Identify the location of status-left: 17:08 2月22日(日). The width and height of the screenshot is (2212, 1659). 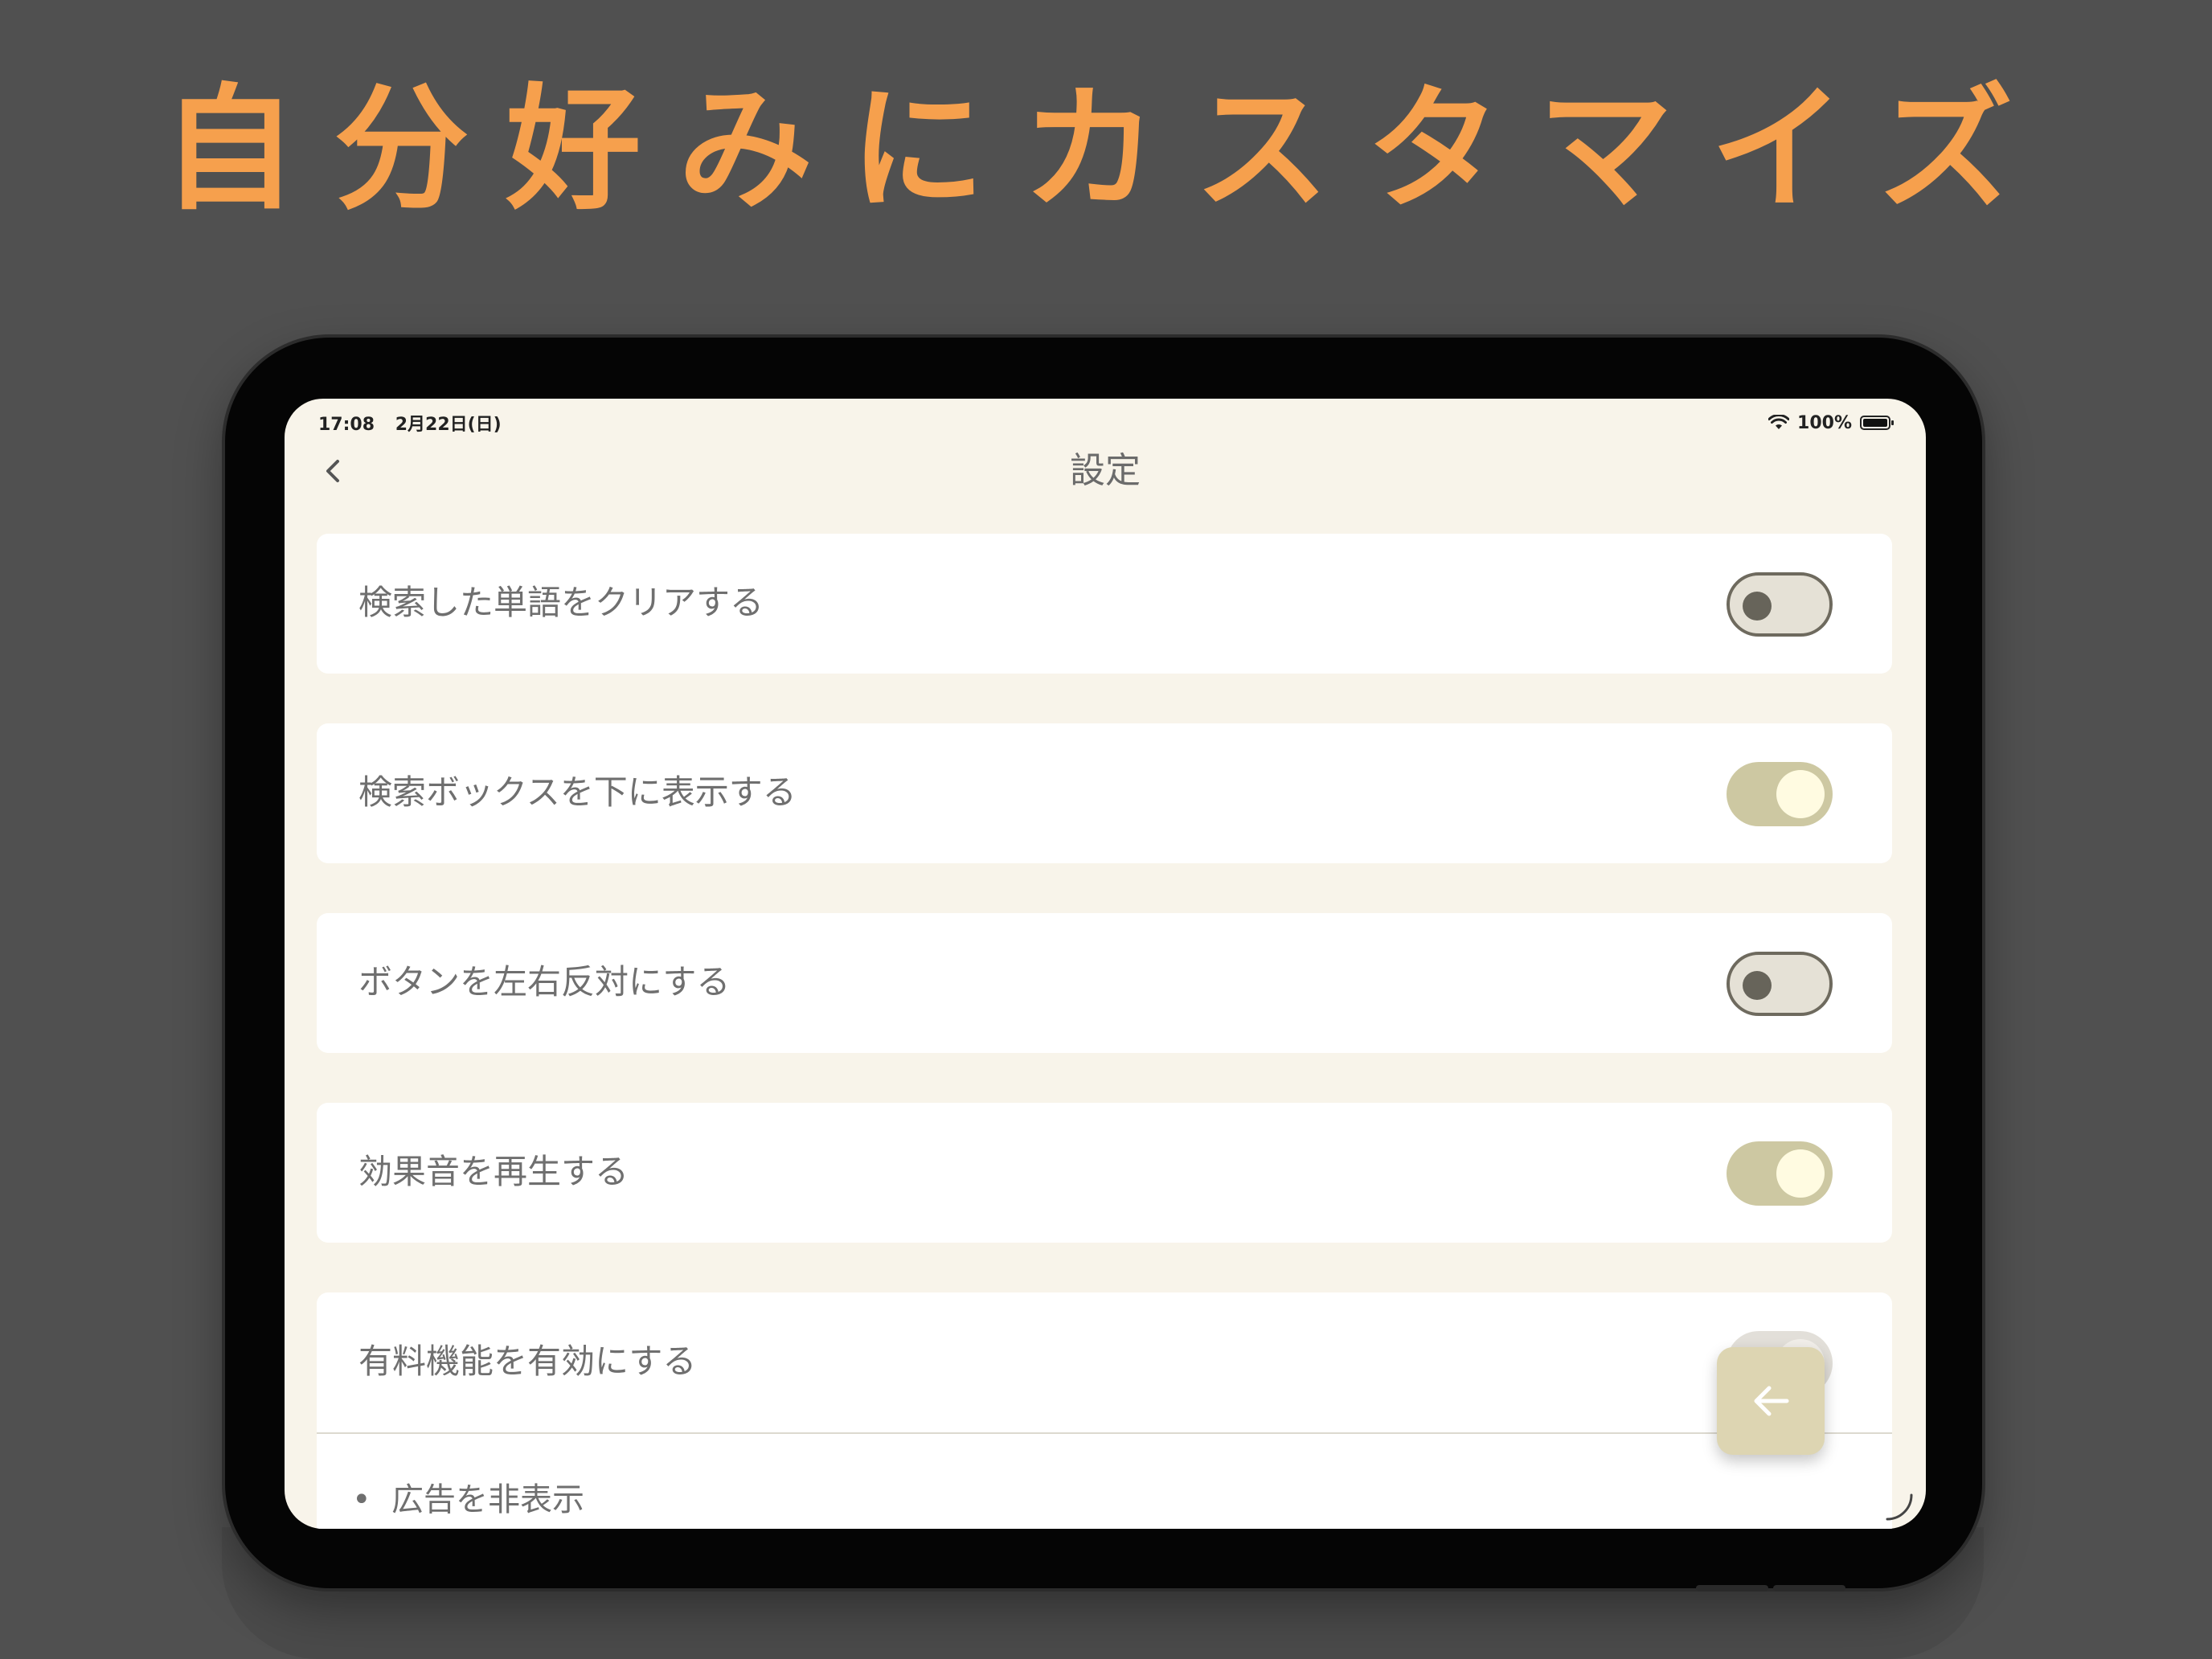
(417, 423).